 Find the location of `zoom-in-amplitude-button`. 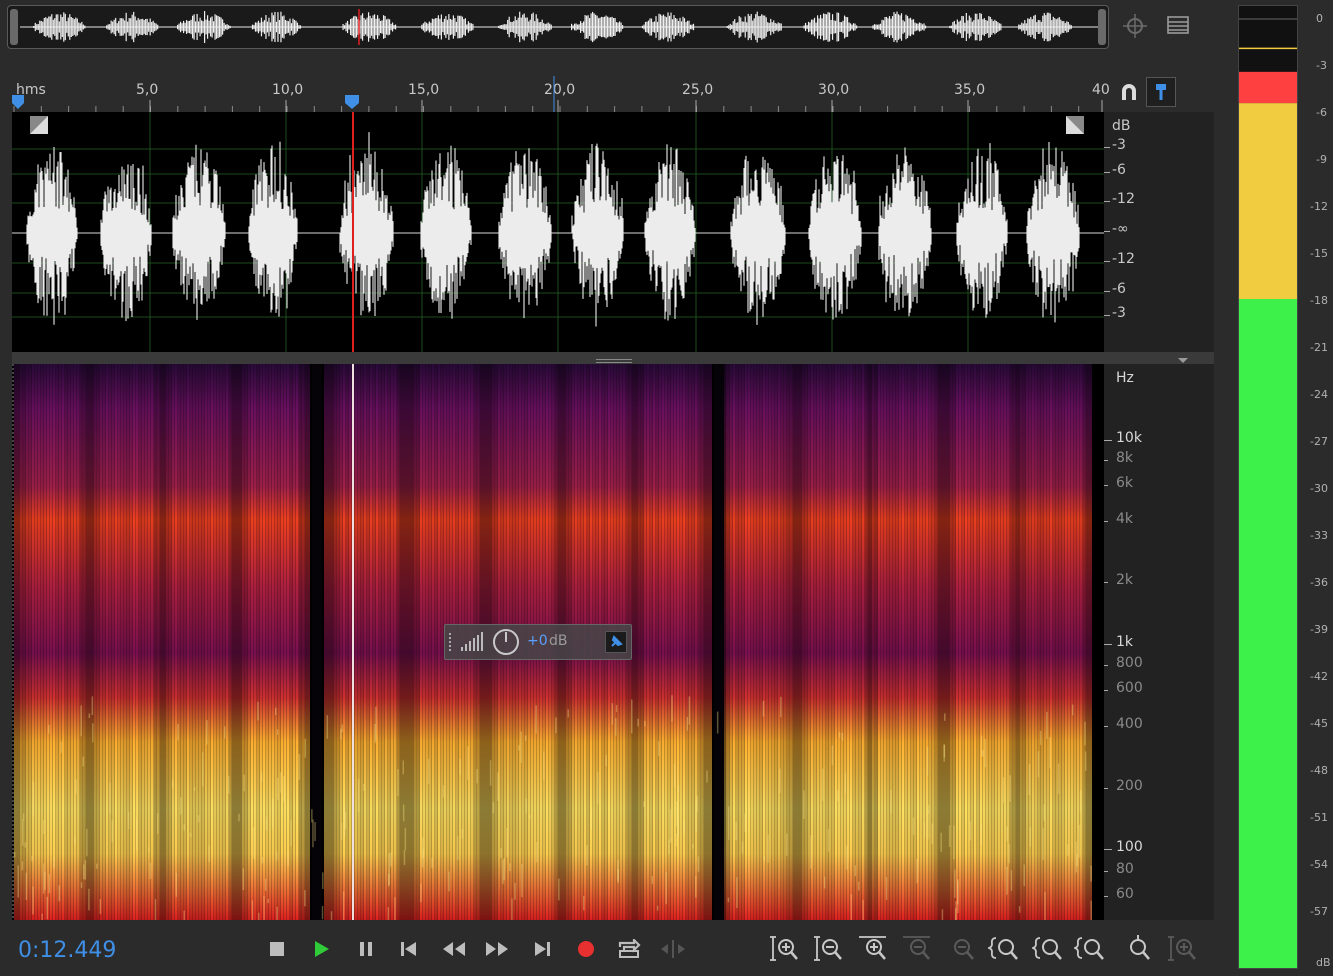

zoom-in-amplitude-button is located at coordinates (784, 949).